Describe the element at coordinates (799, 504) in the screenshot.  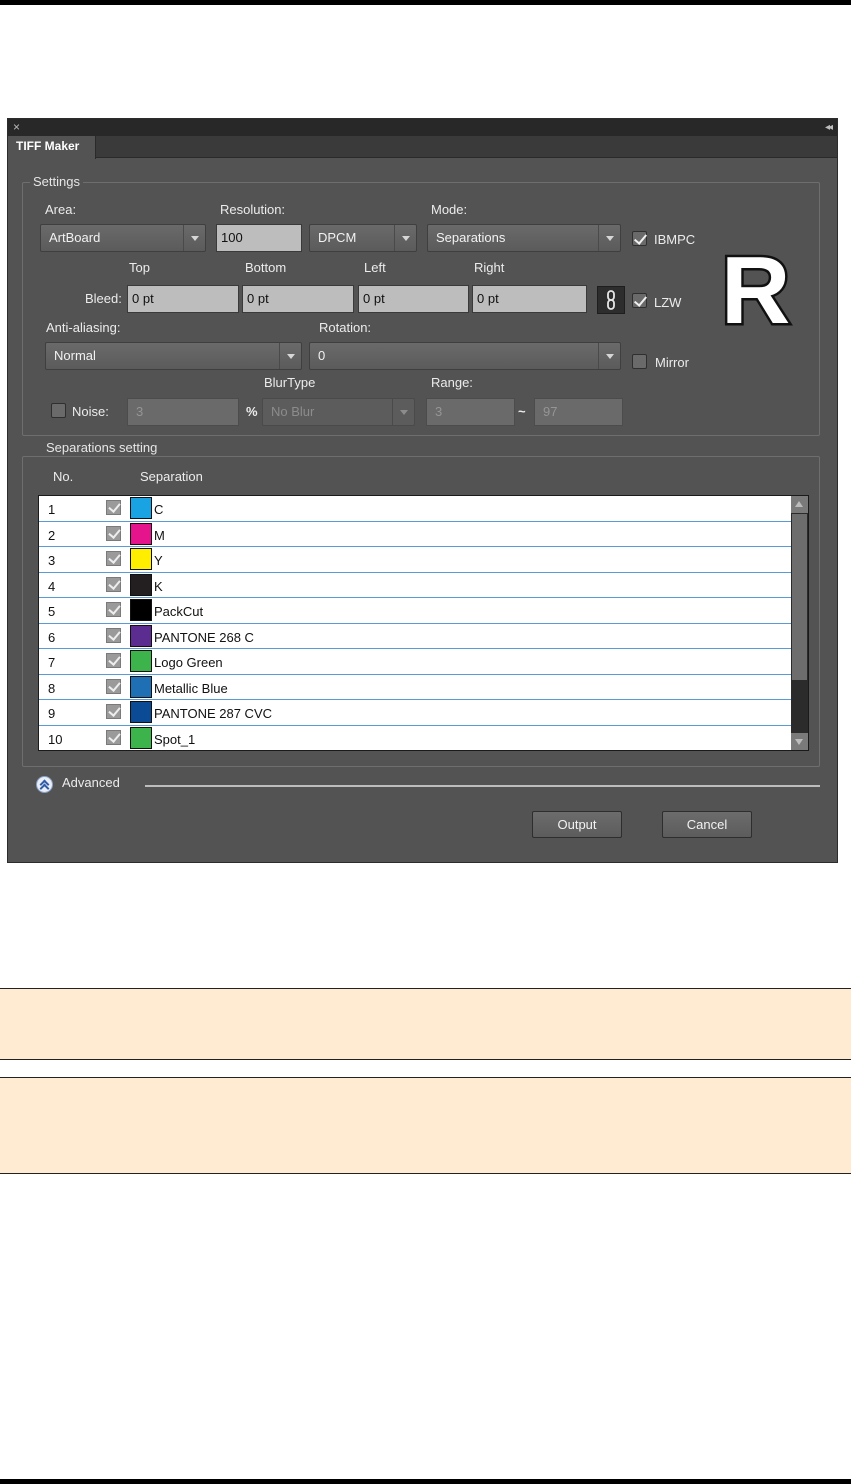
I see `scroll-up-icon` at that location.